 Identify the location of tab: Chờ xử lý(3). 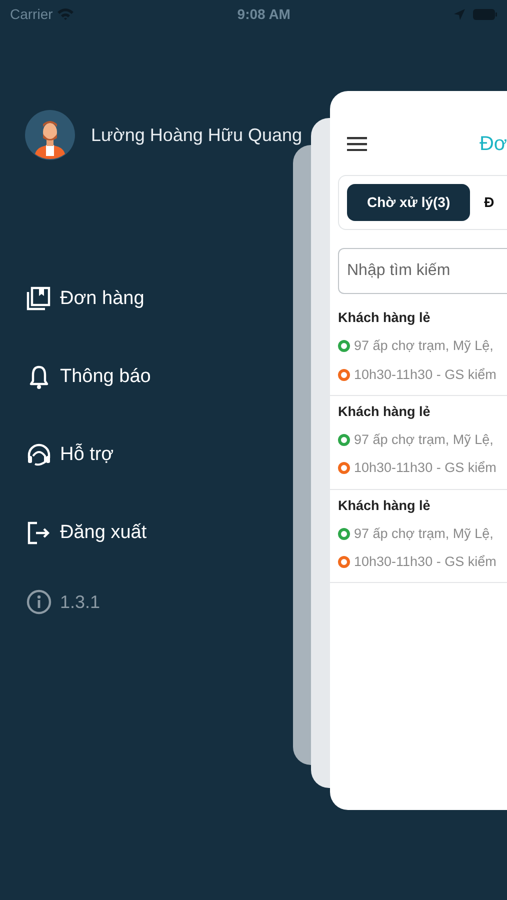
(408, 202).